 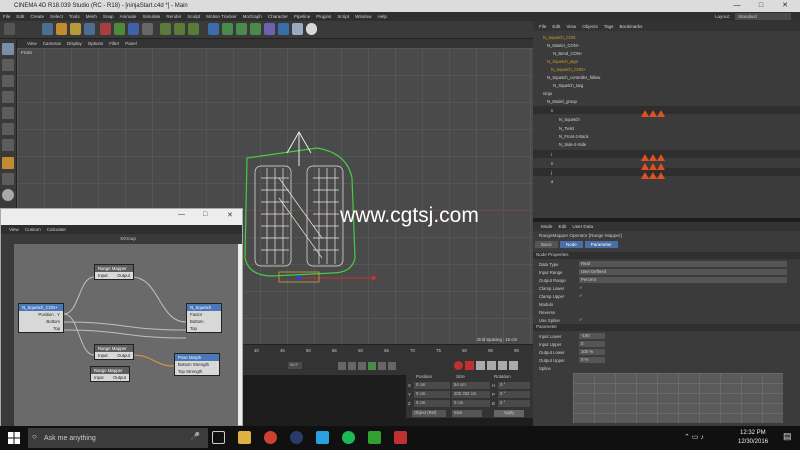 What do you see at coordinates (173, 16) in the screenshot?
I see `menu-render: Render` at bounding box center [173, 16].